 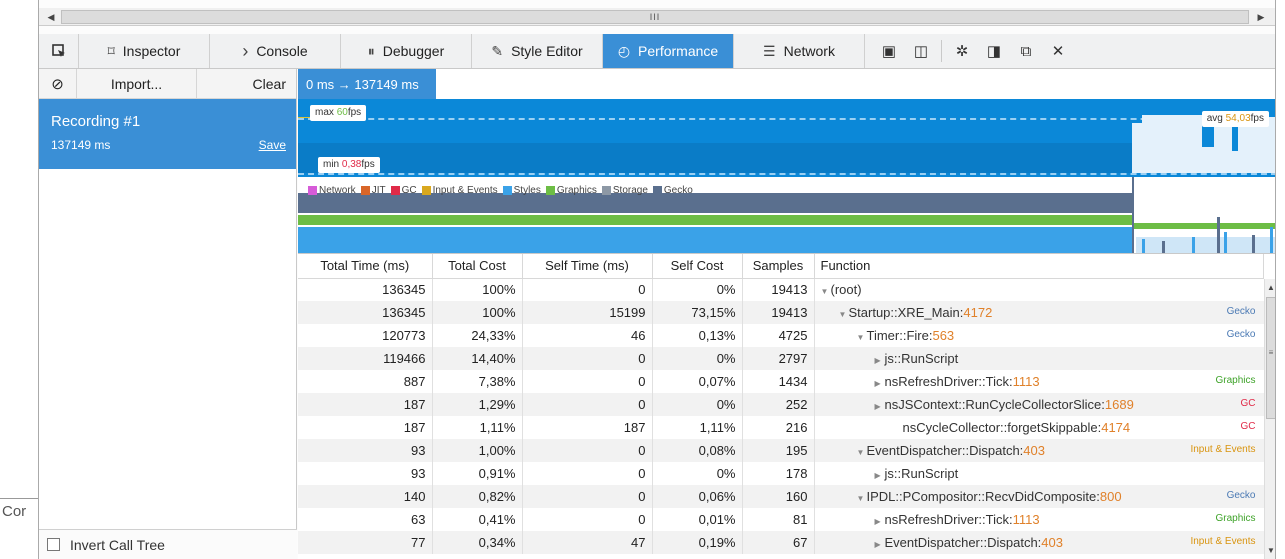 I want to click on avg-fps-unit: fps, so click(x=1257, y=118).